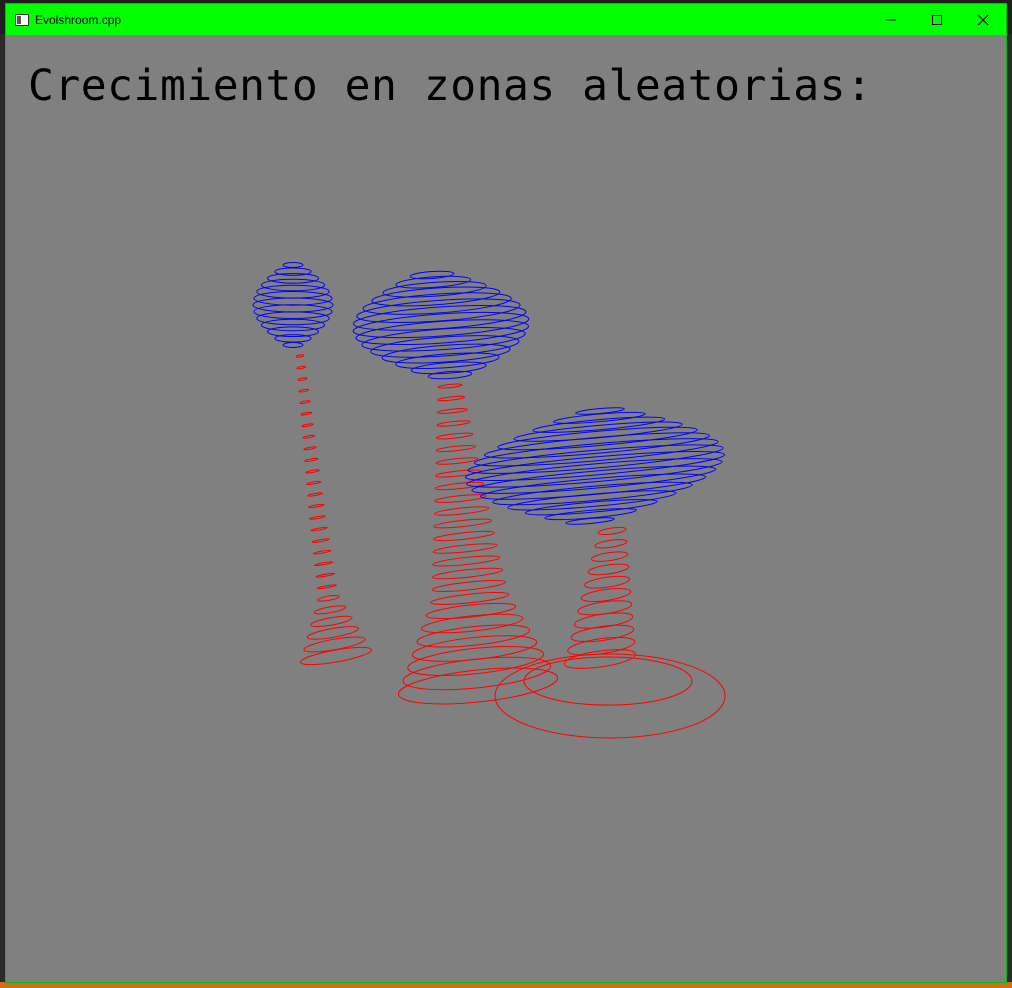  Describe the element at coordinates (506, 19) in the screenshot. I see `title-bar: Evolshroom.cpp` at that location.